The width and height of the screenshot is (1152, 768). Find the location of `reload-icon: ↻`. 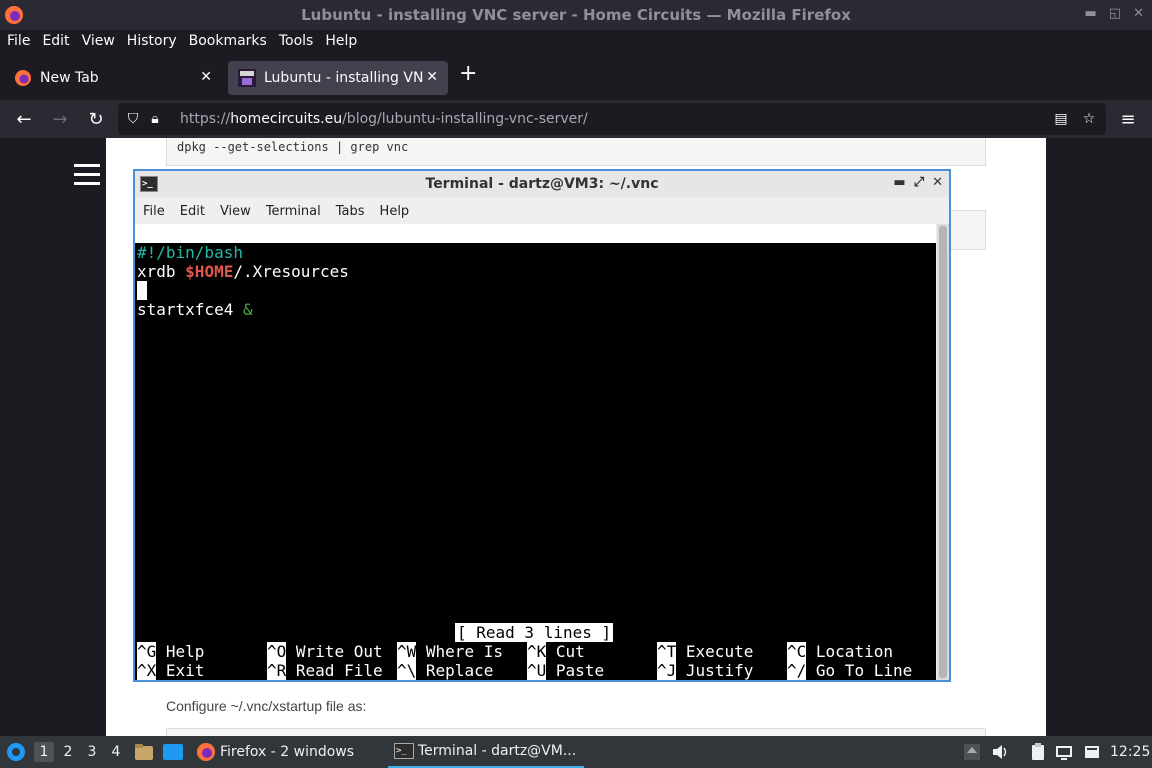

reload-icon: ↻ is located at coordinates (96, 119).